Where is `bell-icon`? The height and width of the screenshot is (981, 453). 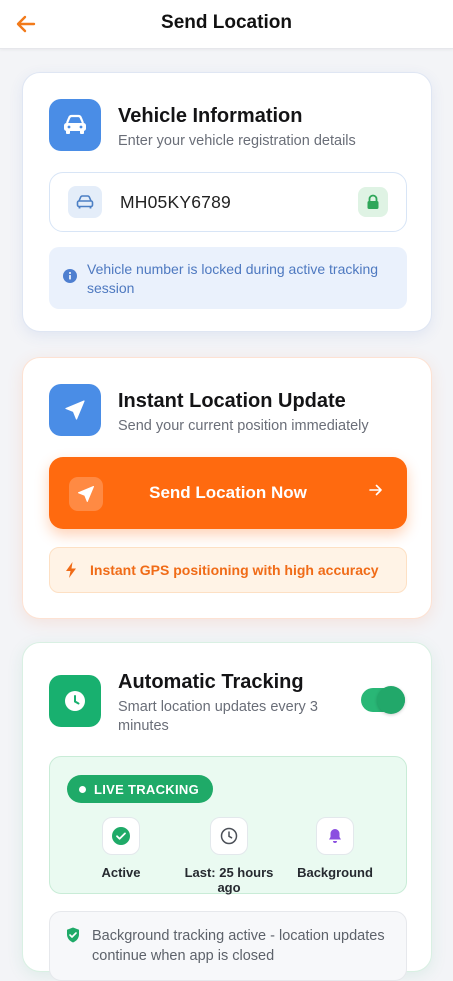
bell-icon is located at coordinates (335, 836).